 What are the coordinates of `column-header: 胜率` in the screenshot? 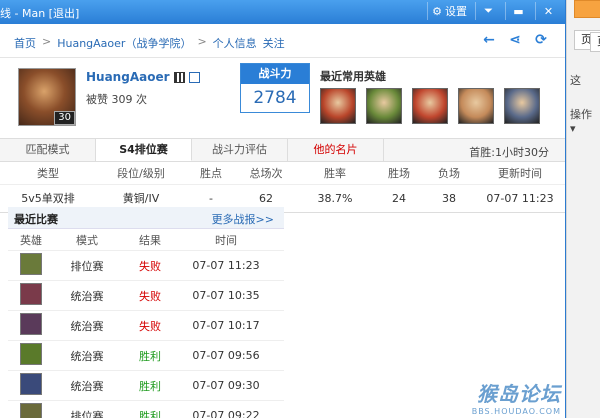 It's located at (335, 173).